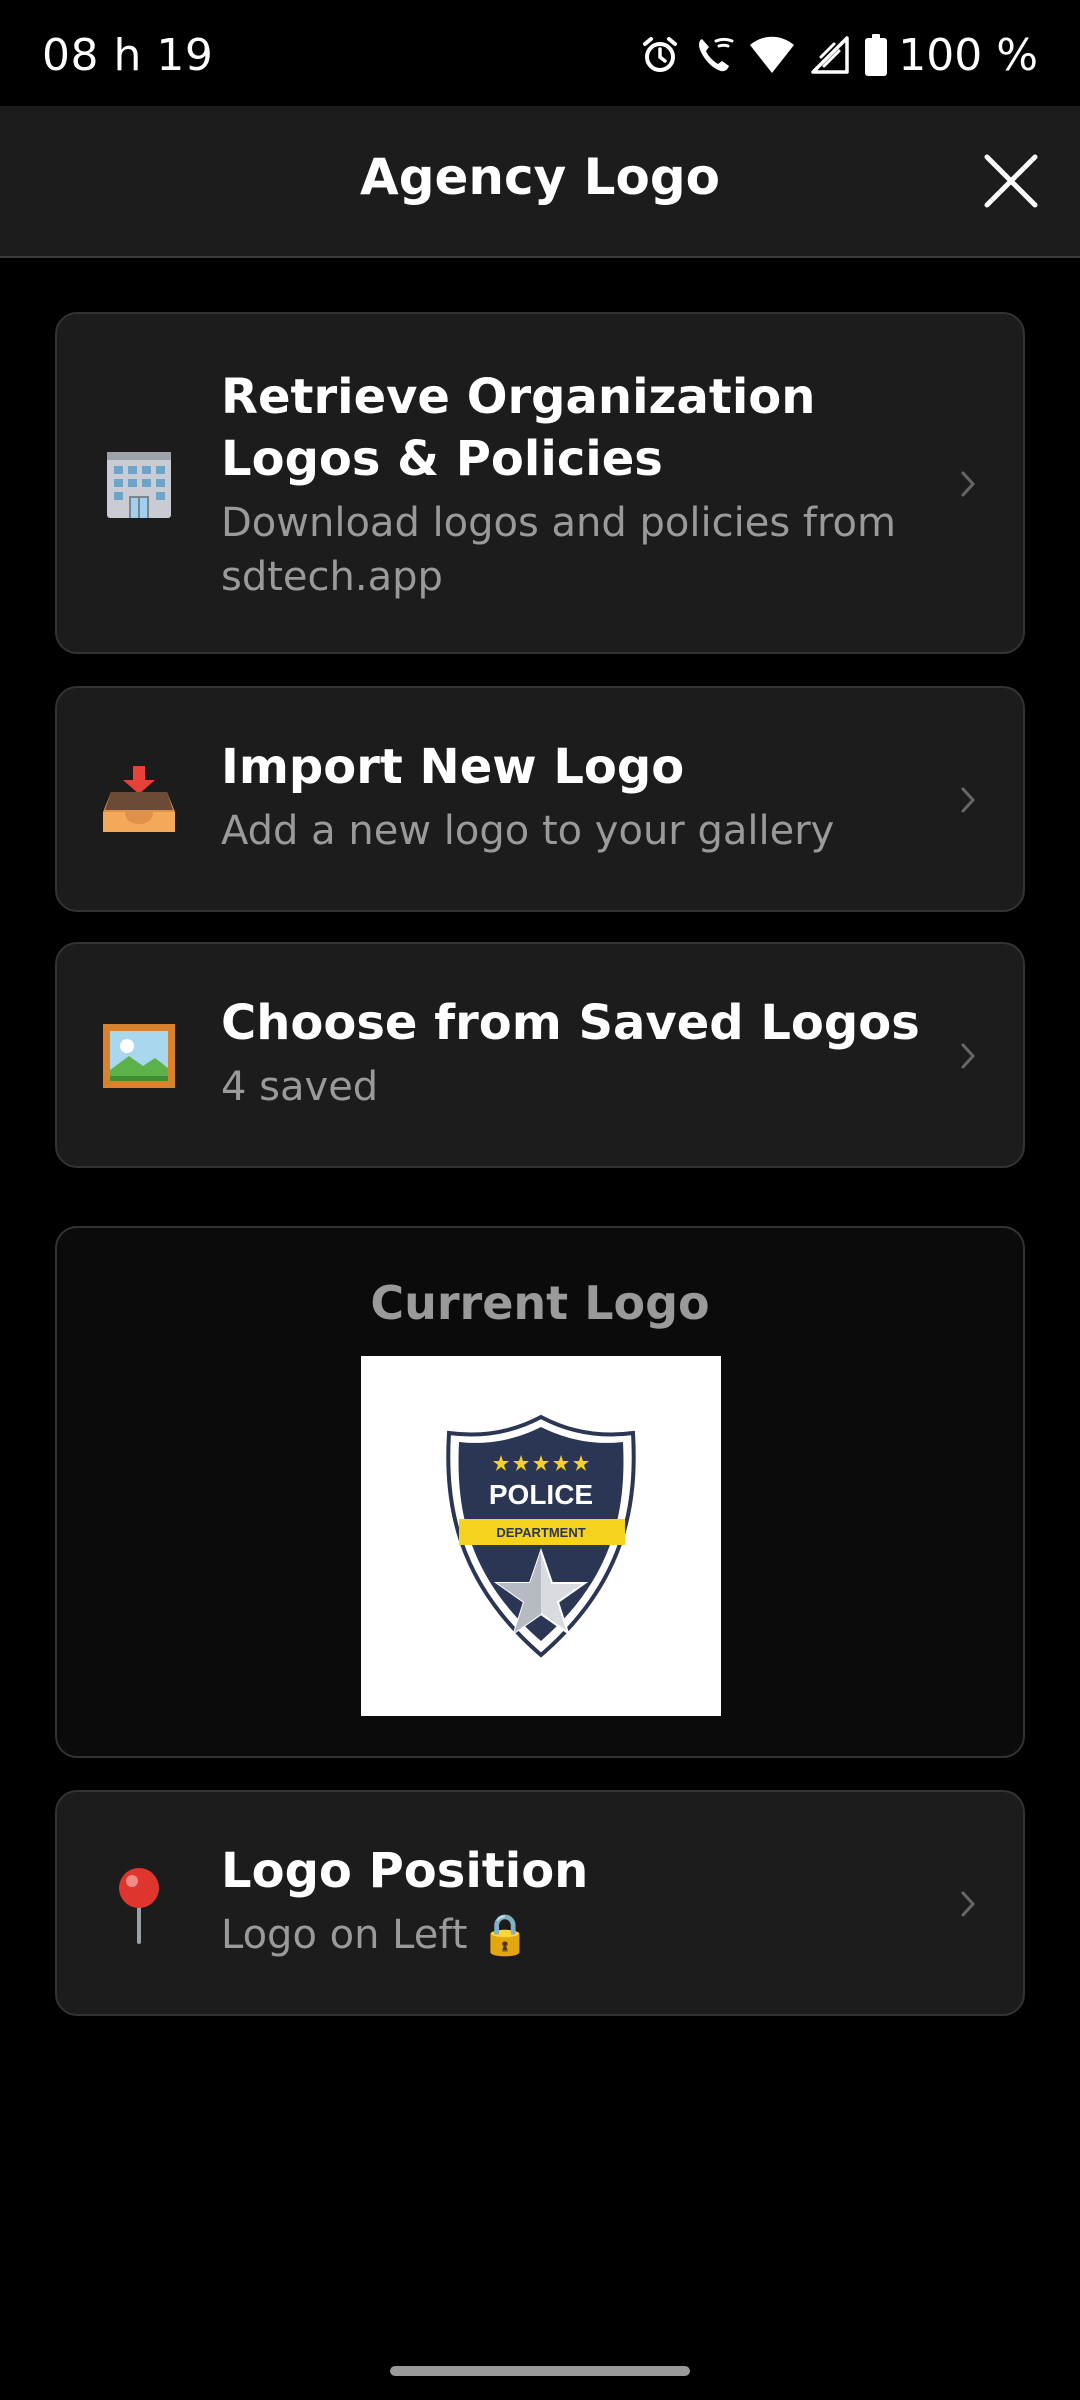 The image size is (1080, 2400). What do you see at coordinates (714, 55) in the screenshot?
I see `wifi-call-icon` at bounding box center [714, 55].